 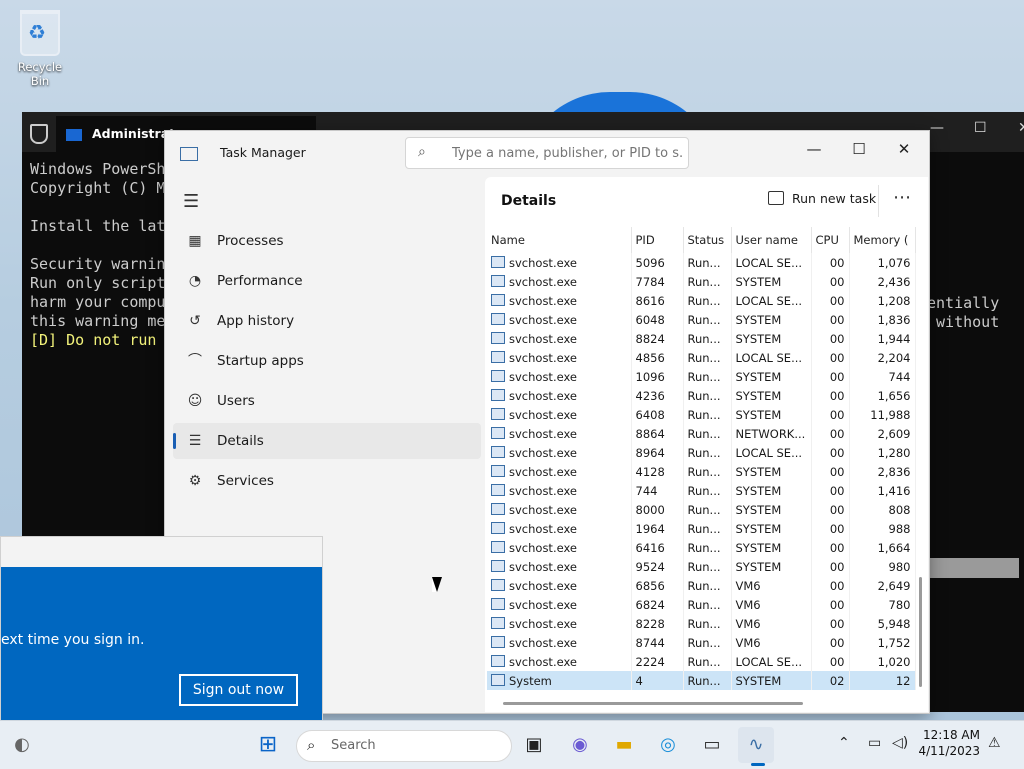 What do you see at coordinates (653, 703) in the screenshot?
I see `horizontal-scrollbar` at bounding box center [653, 703].